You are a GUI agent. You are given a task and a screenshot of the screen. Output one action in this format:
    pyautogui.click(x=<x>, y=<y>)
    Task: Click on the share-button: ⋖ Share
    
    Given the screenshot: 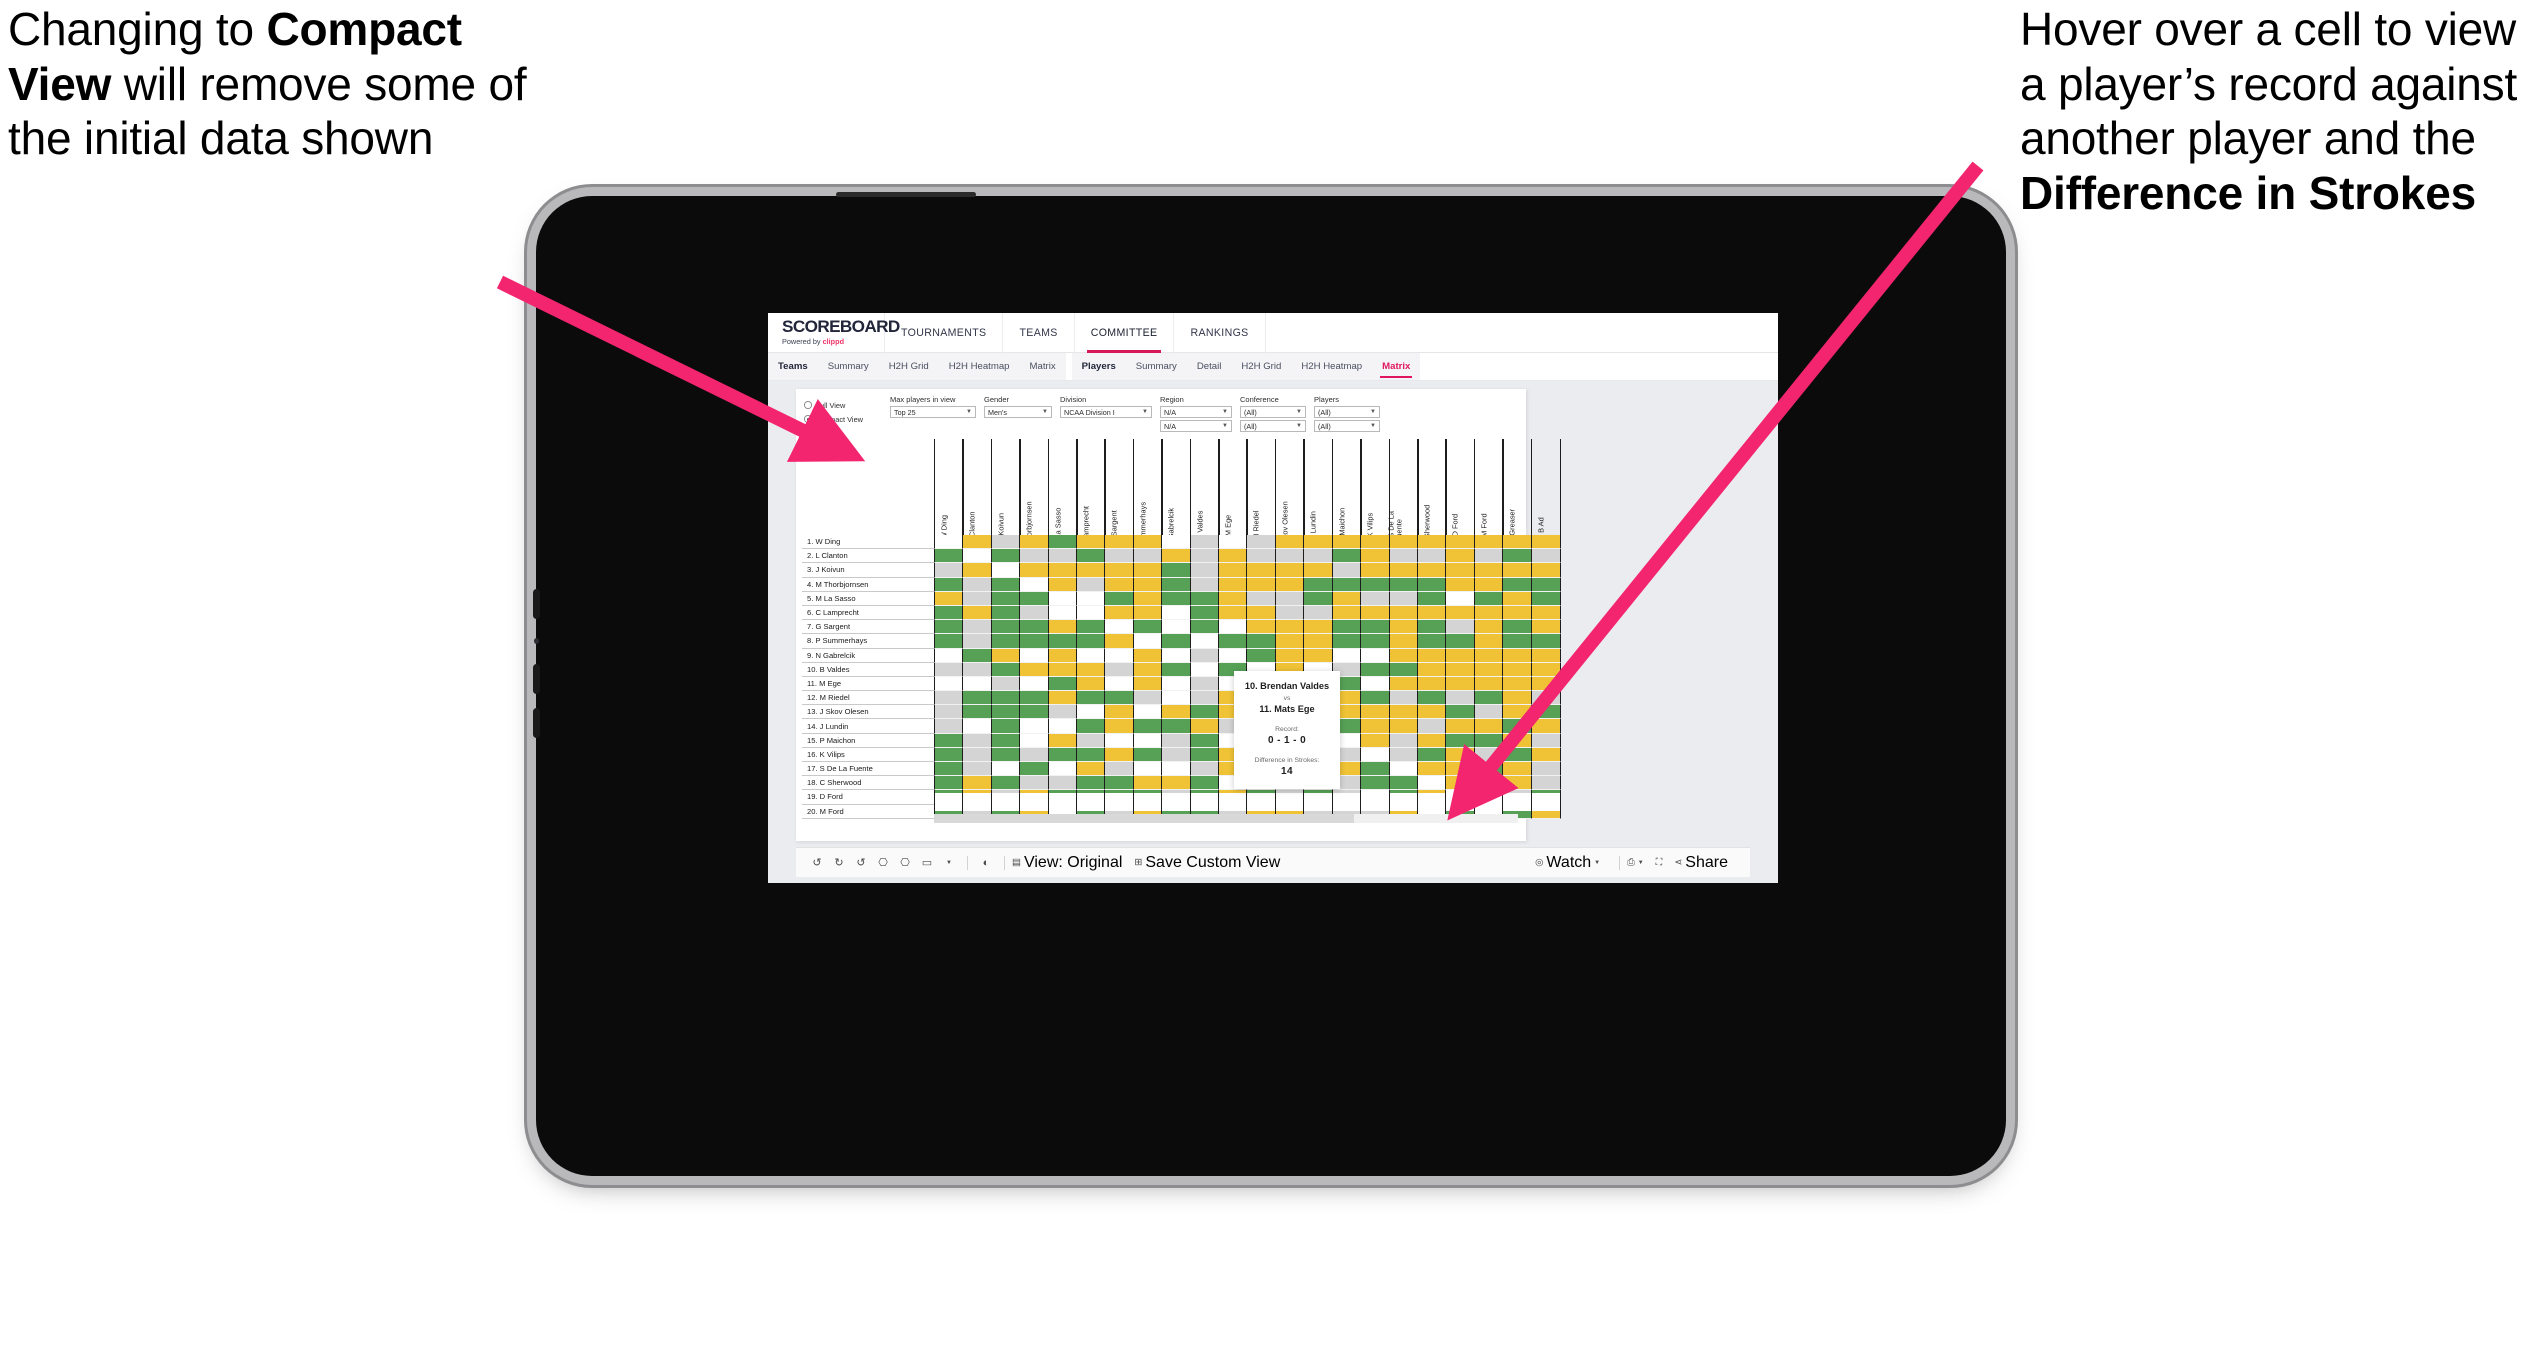 What is the action you would take?
    pyautogui.click(x=1701, y=863)
    